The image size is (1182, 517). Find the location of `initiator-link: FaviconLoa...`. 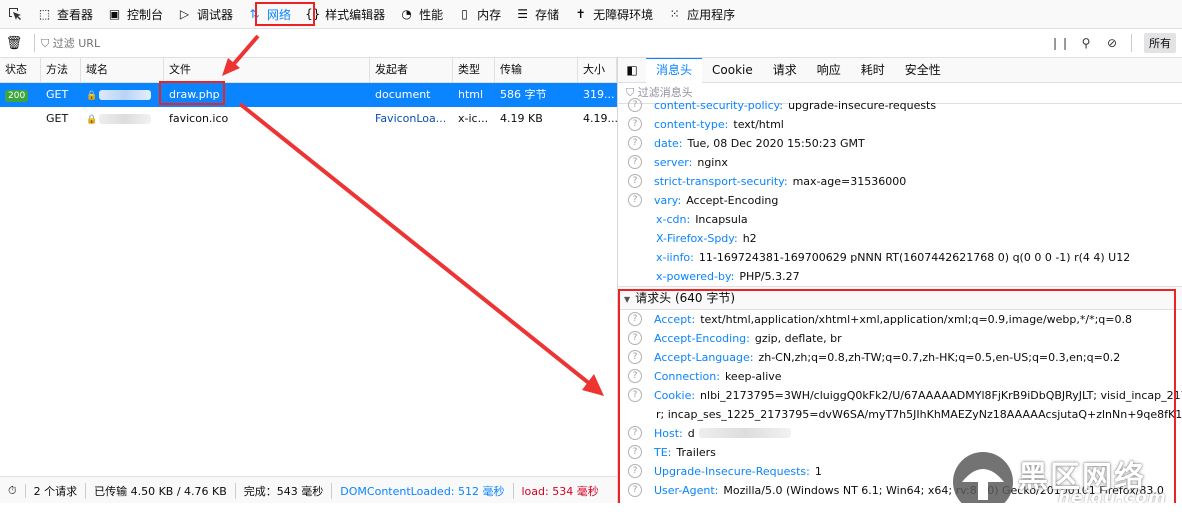

initiator-link: FaviconLoa... is located at coordinates (411, 119).